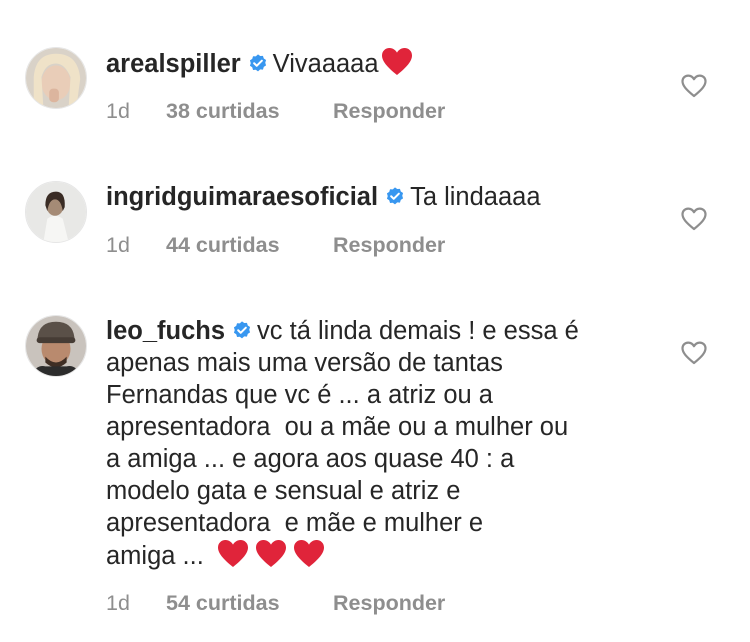  What do you see at coordinates (475, 197) in the screenshot?
I see `comment-text: Ta lindaaaa` at bounding box center [475, 197].